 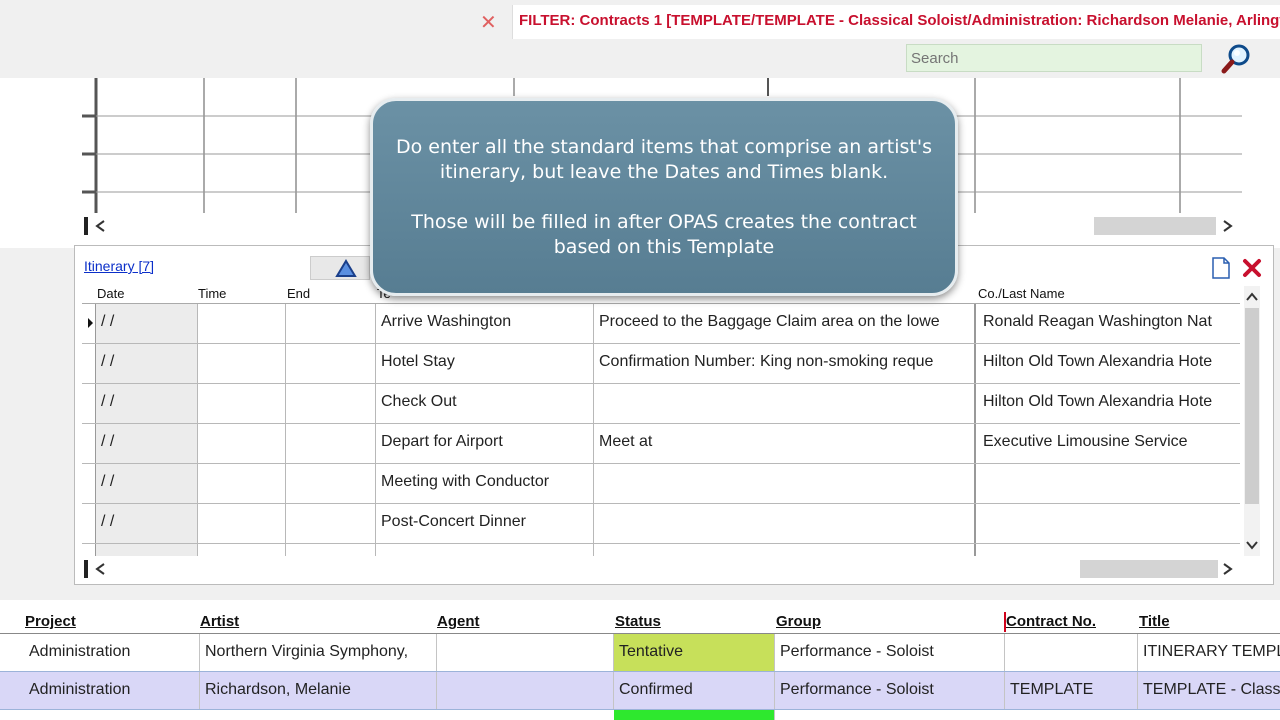 What do you see at coordinates (1209, 652) in the screenshot?
I see `title-cell: ITINERARY TEMPLA` at bounding box center [1209, 652].